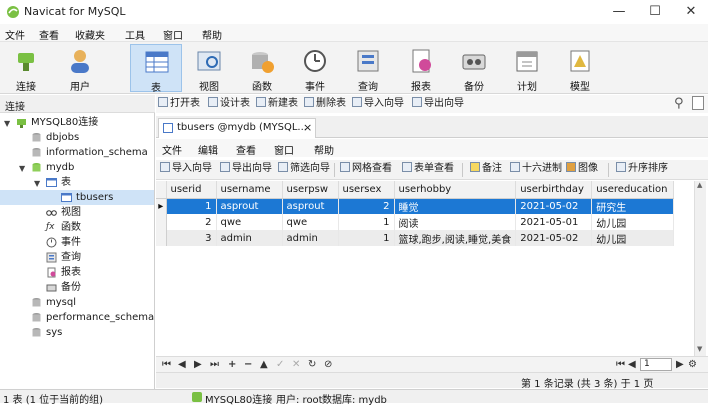 The height and width of the screenshot is (406, 708). What do you see at coordinates (642, 169) in the screenshot?
I see `sort-ascending-button: 升序排序` at bounding box center [642, 169].